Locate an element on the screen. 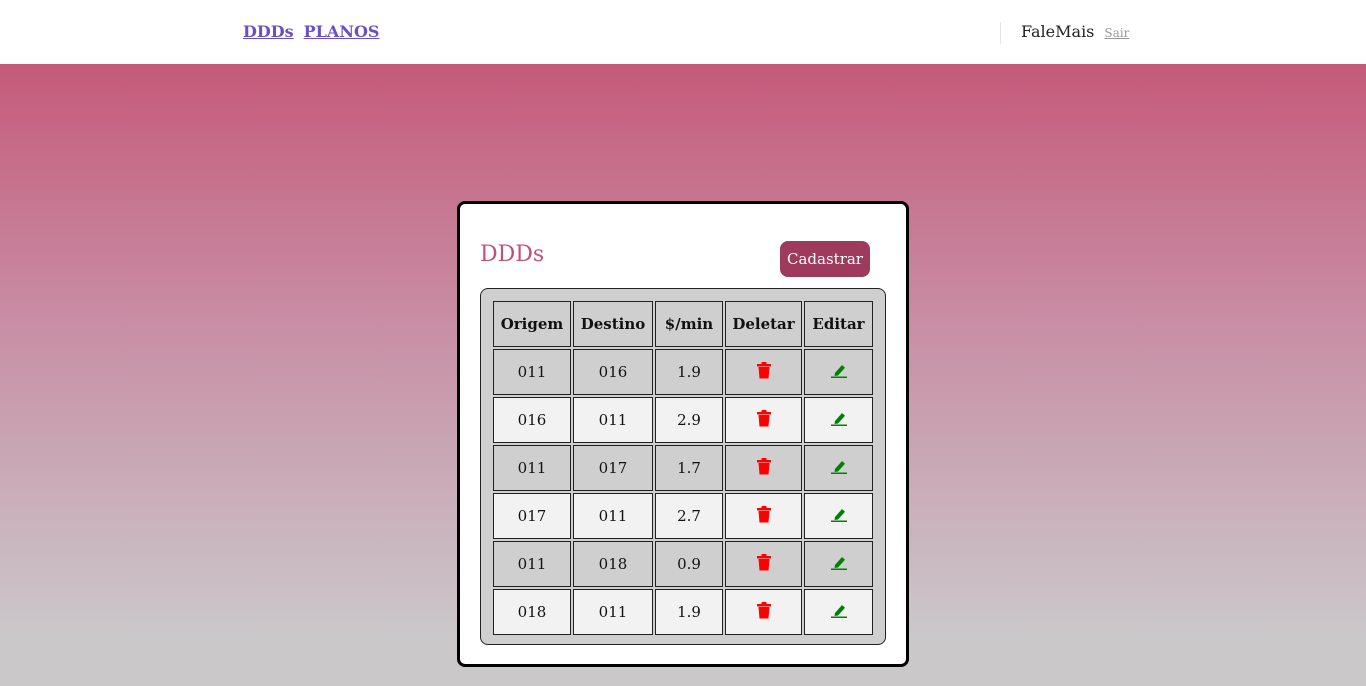  cadastrar-button: Cadastrar is located at coordinates (825, 259).